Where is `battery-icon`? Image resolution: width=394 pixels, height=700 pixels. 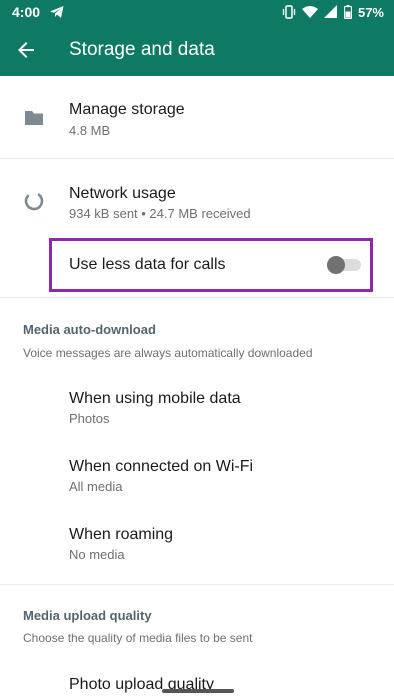 battery-icon is located at coordinates (347, 12).